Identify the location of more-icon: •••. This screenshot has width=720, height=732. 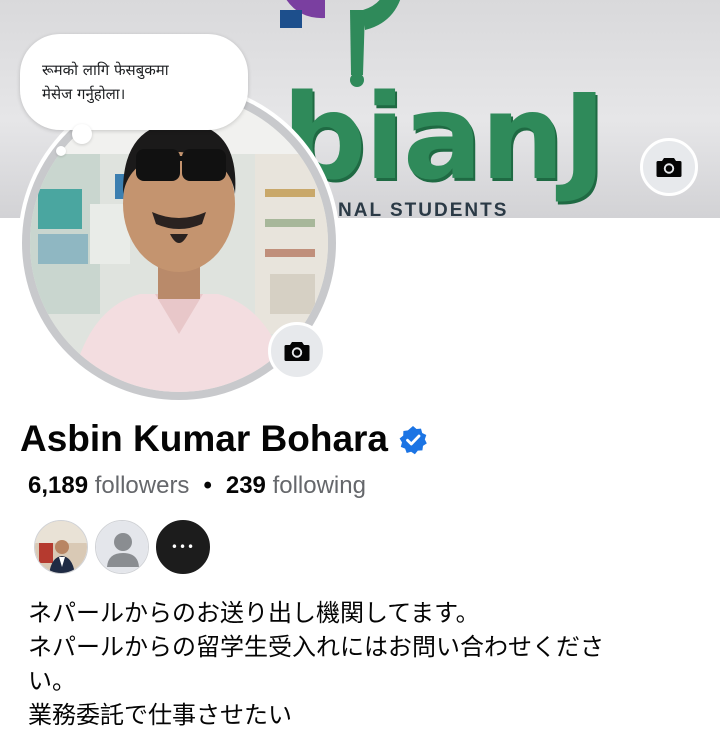
(183, 547).